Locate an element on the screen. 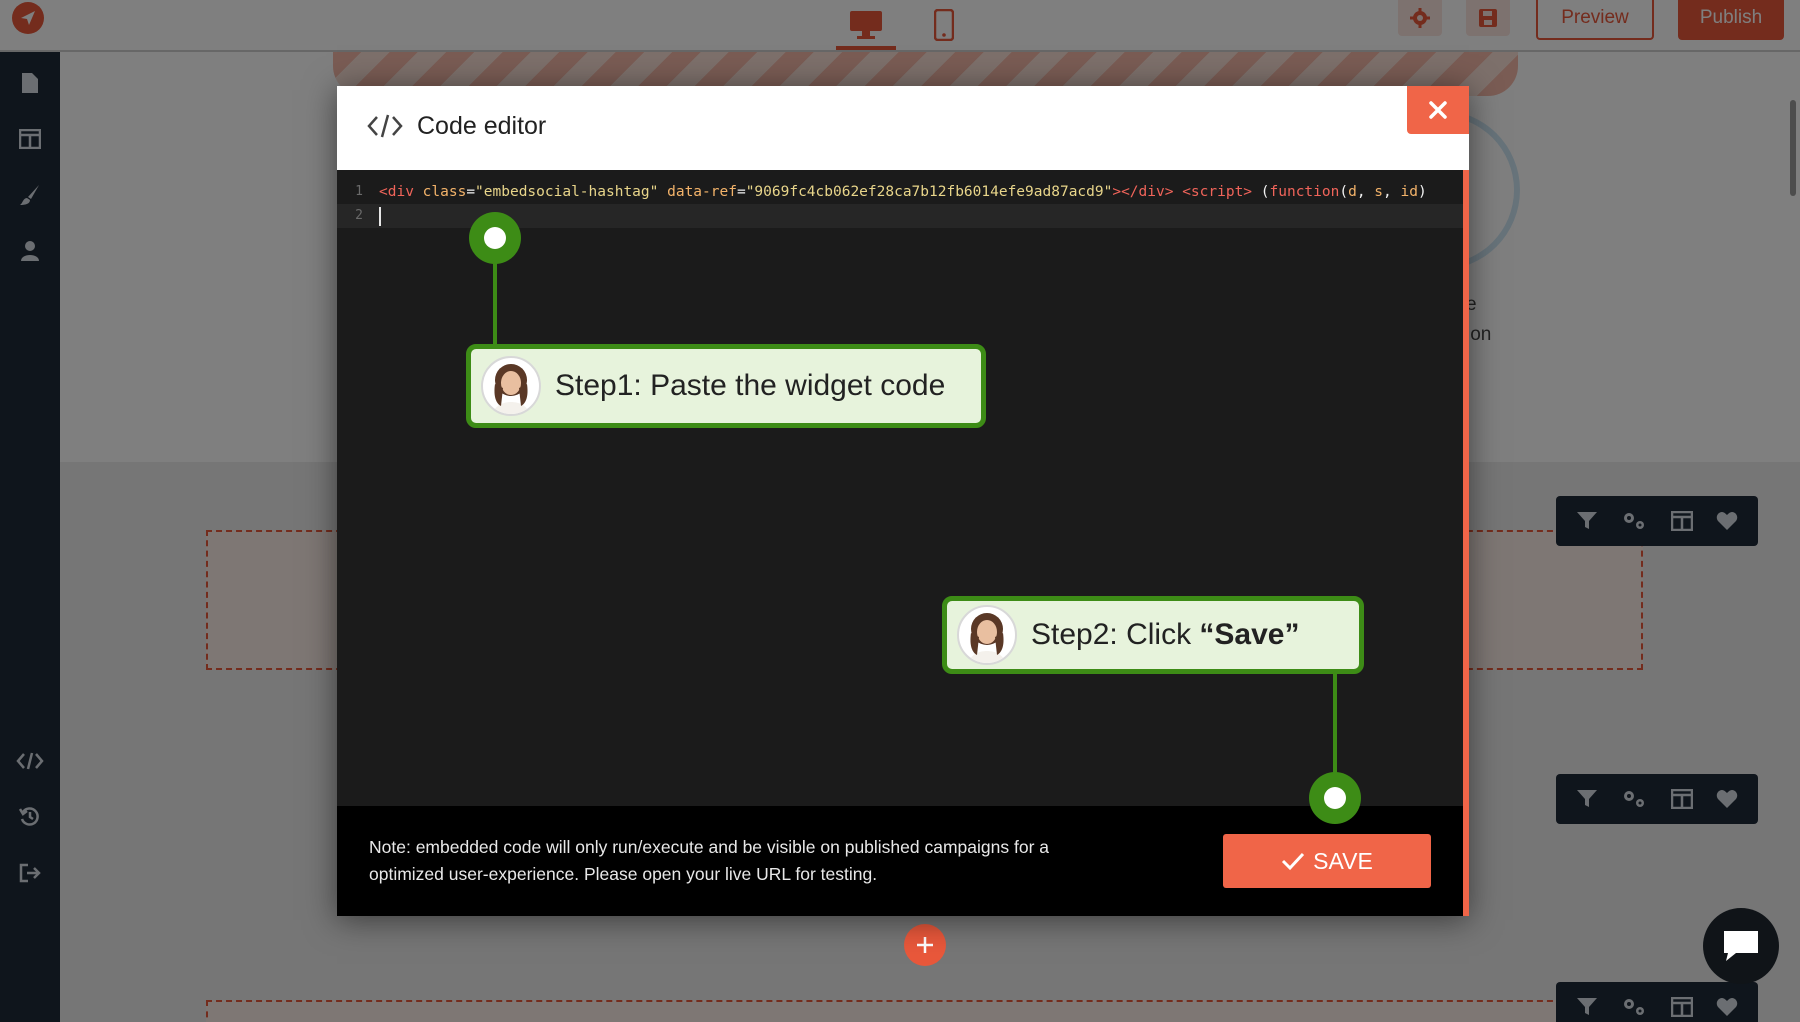 The width and height of the screenshot is (1800, 1022). save-button-label: SAVE is located at coordinates (1343, 860).